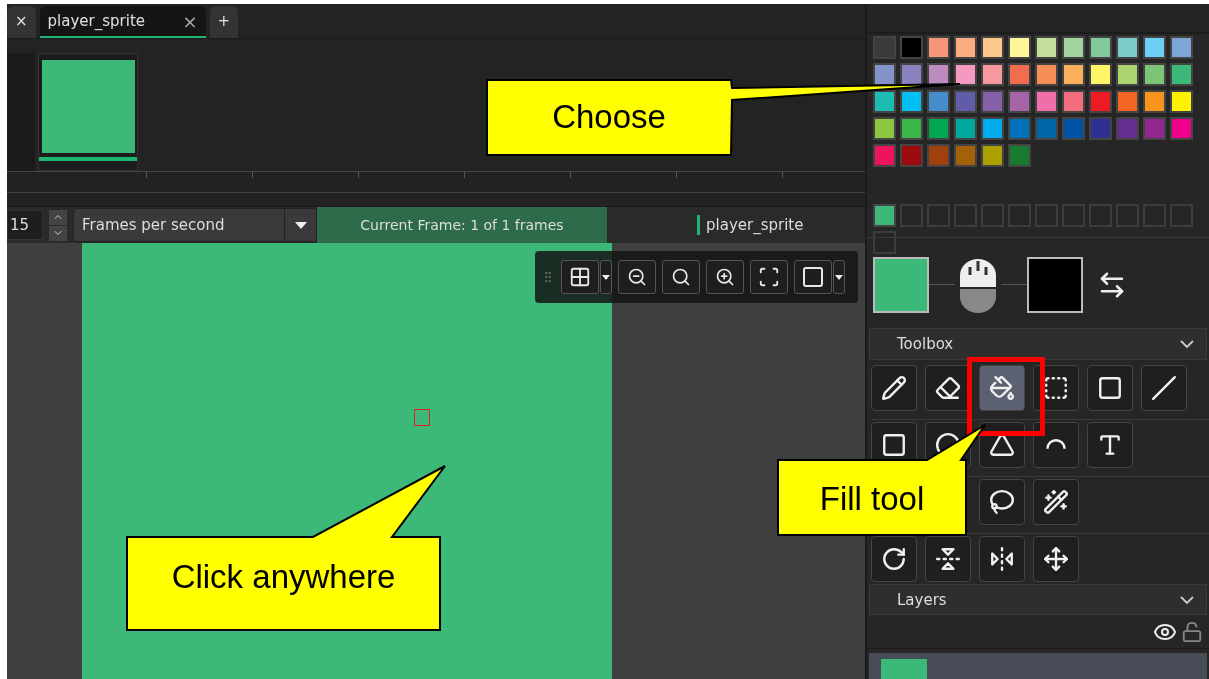  I want to click on arc-icon, so click(1056, 445).